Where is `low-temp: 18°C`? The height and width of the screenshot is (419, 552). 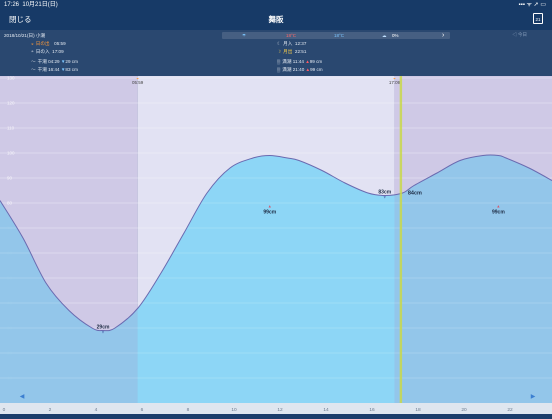 low-temp: 18°C is located at coordinates (291, 35).